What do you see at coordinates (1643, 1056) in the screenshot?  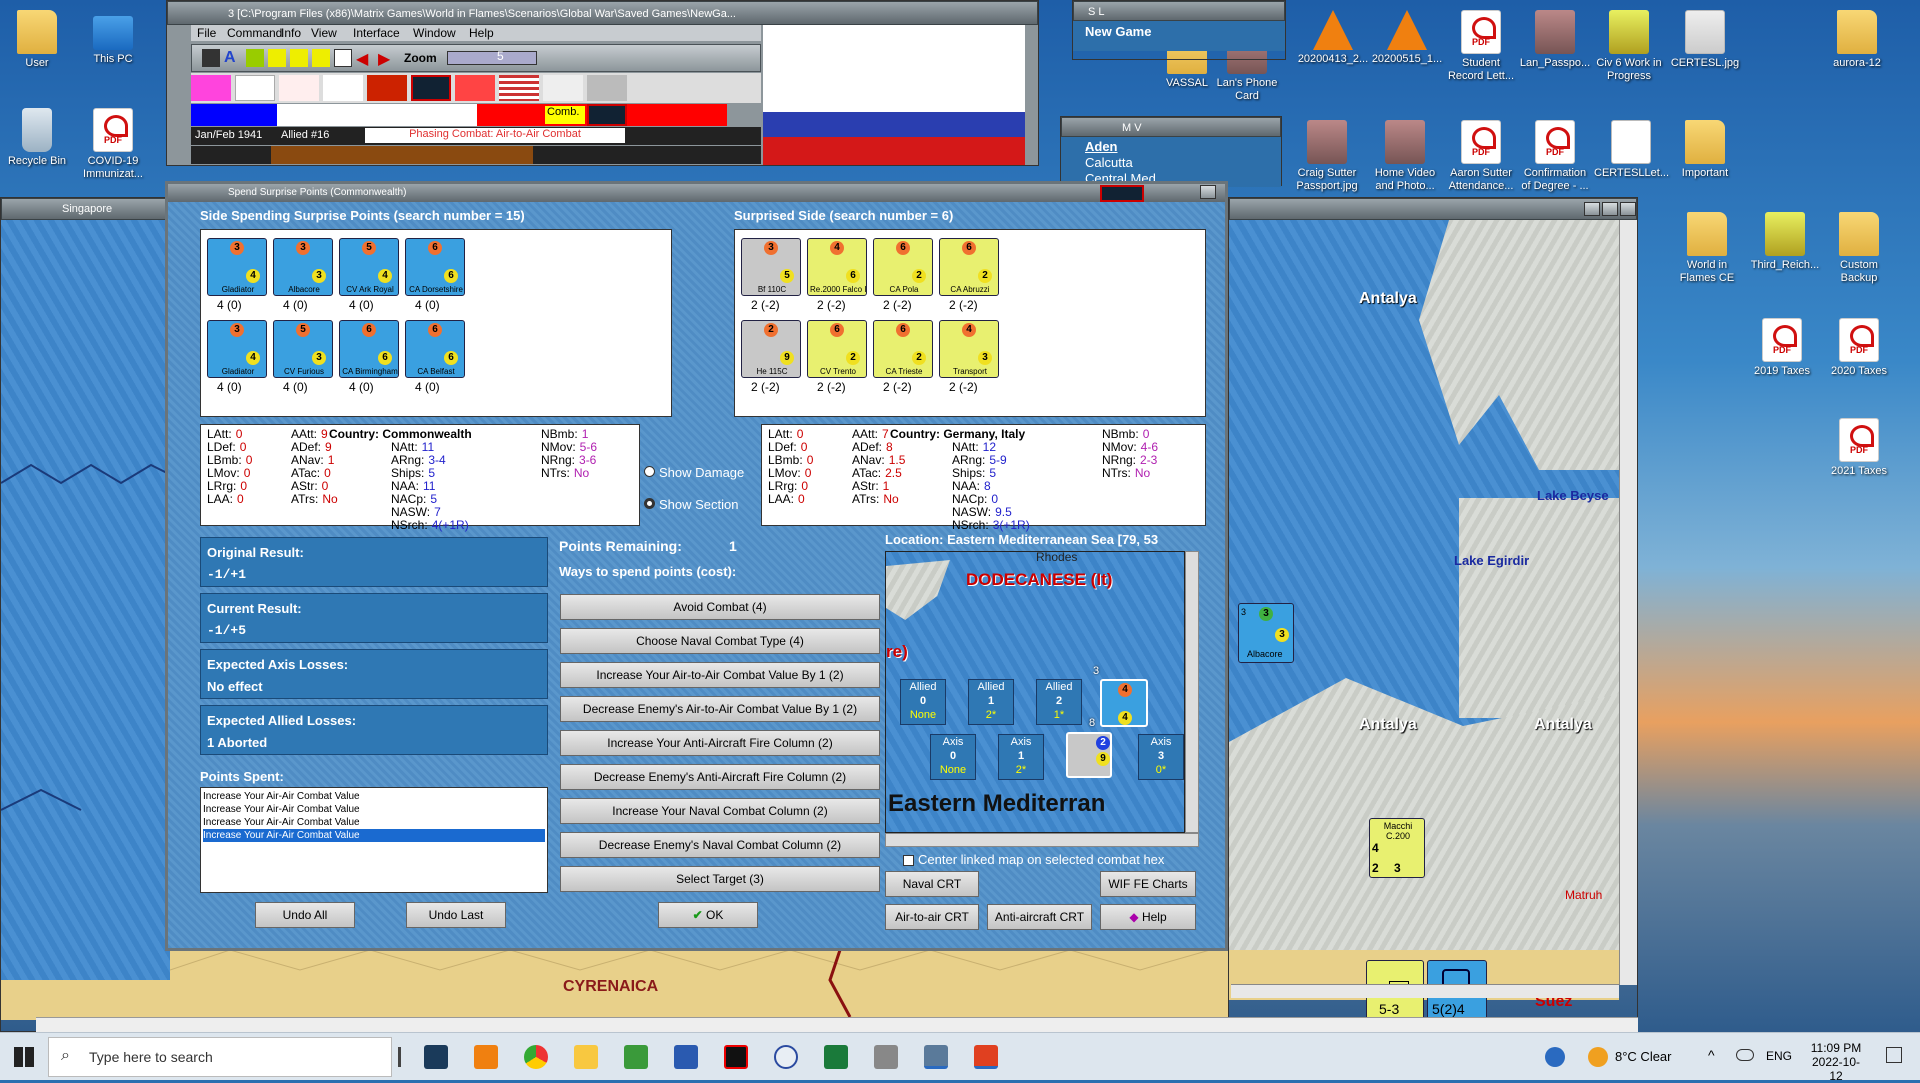 I see `weather-text: 8°C Clear` at bounding box center [1643, 1056].